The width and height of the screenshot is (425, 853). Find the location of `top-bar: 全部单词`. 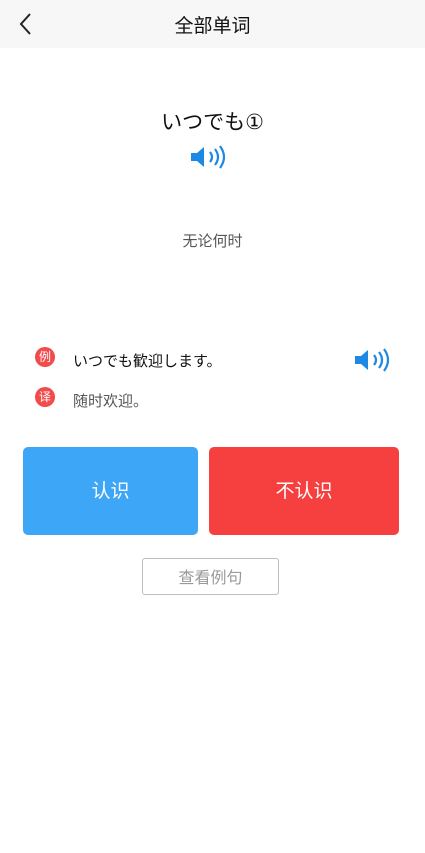

top-bar: 全部单词 is located at coordinates (212, 24).